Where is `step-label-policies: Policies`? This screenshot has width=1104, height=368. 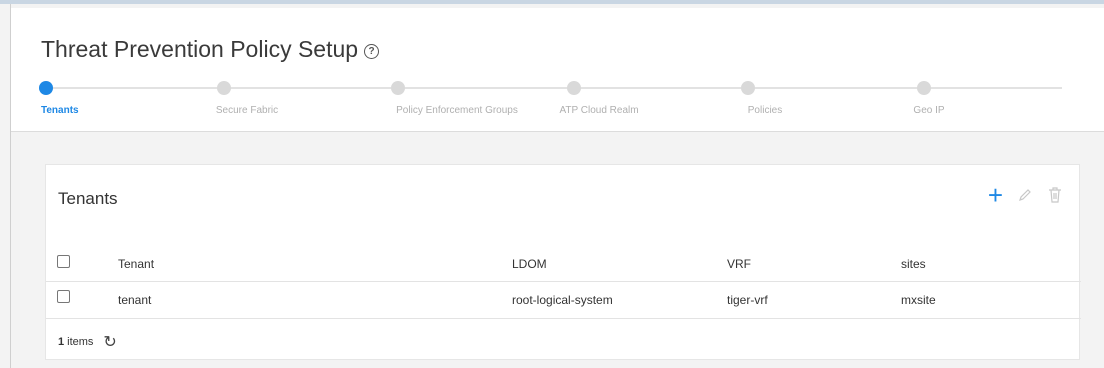
step-label-policies: Policies is located at coordinates (765, 110).